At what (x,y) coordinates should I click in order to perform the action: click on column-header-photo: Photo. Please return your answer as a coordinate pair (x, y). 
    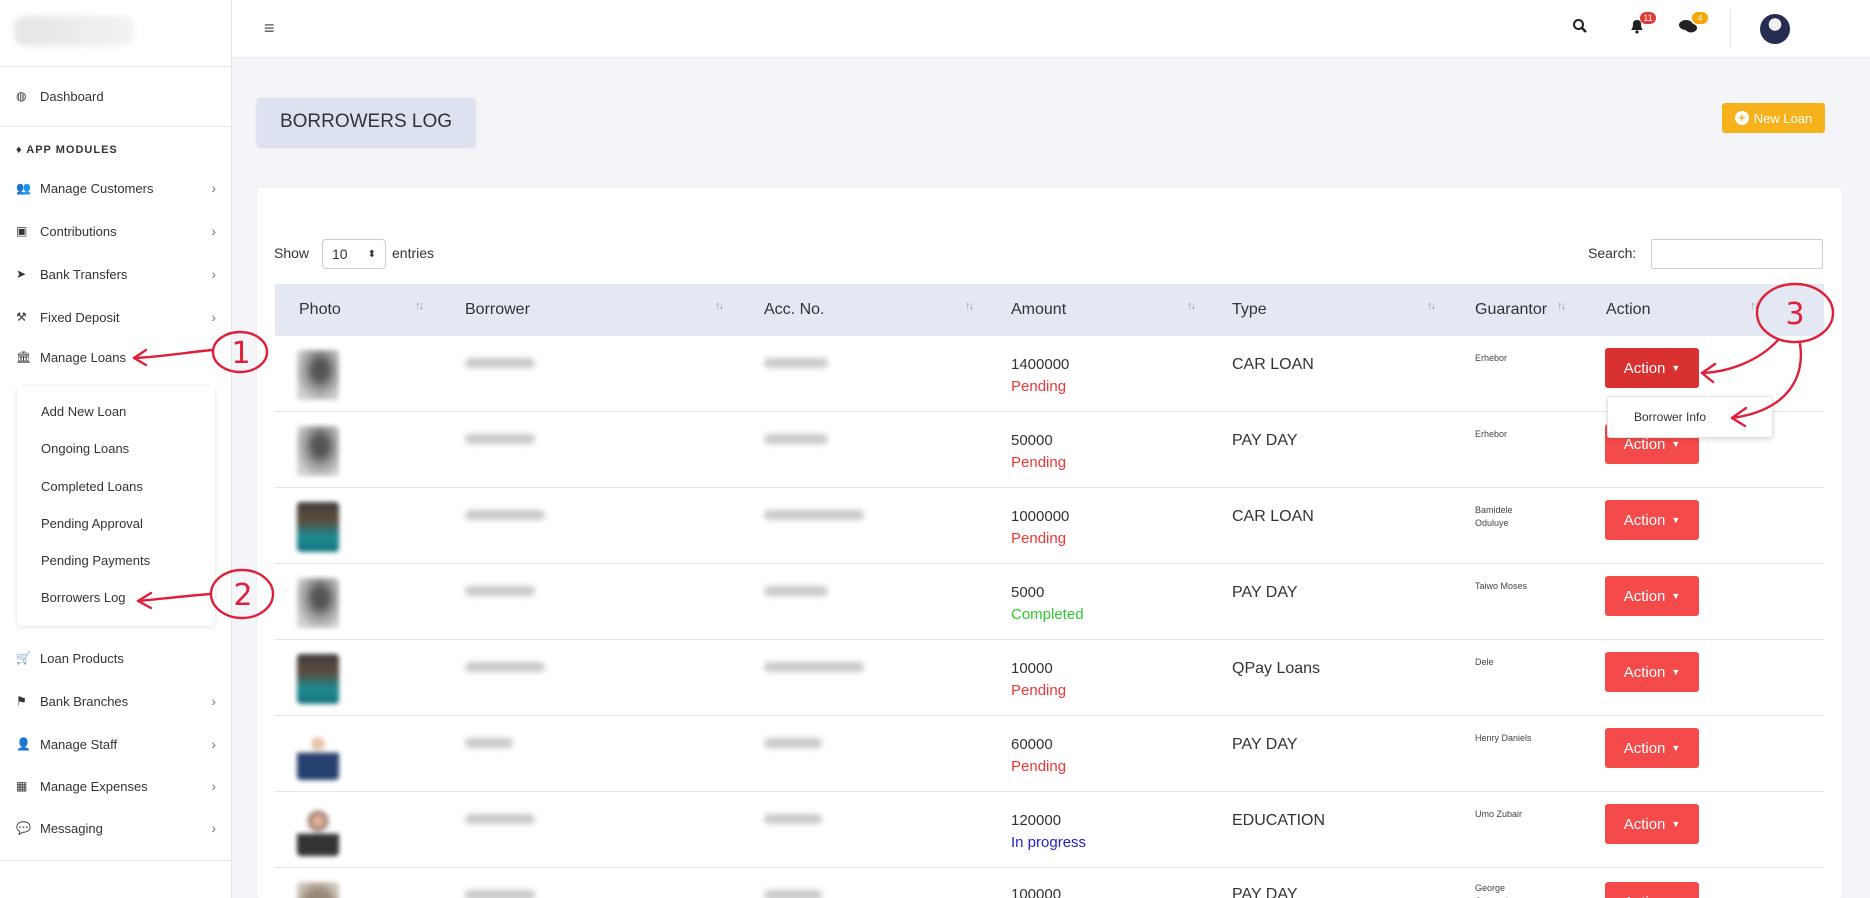
    Looking at the image, I should click on (320, 310).